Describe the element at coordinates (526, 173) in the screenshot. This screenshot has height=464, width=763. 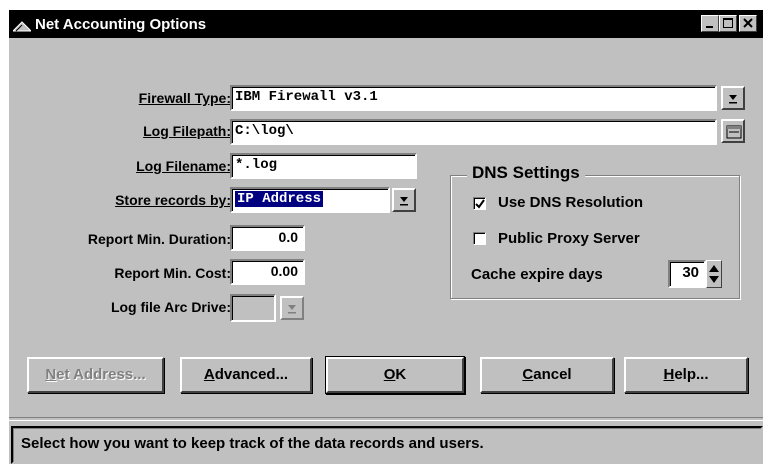
I see `dns-settings-title: DNS Settings` at that location.